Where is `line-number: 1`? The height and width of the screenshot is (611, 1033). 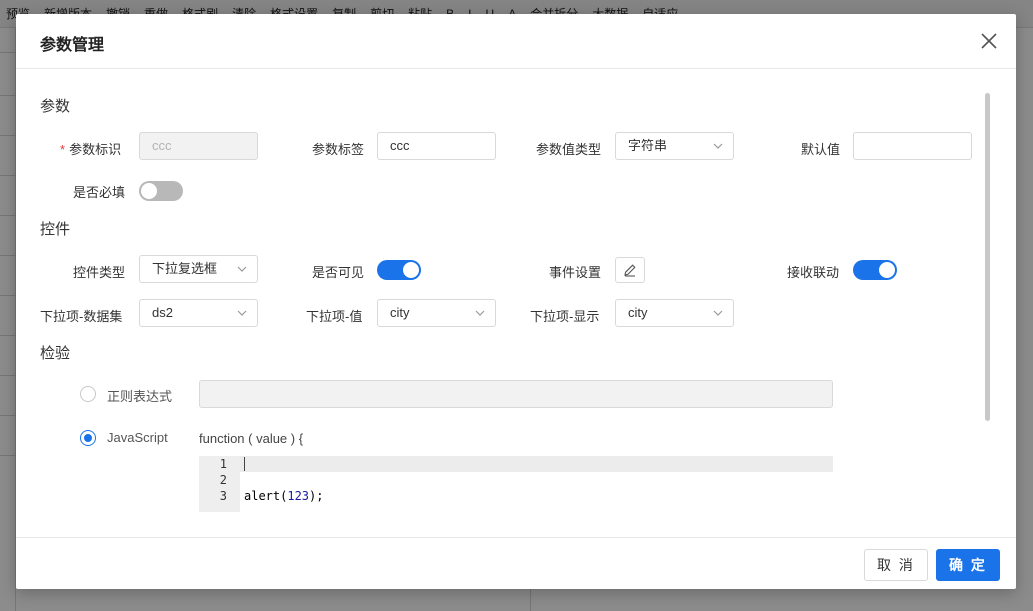
line-number: 1 is located at coordinates (223, 464).